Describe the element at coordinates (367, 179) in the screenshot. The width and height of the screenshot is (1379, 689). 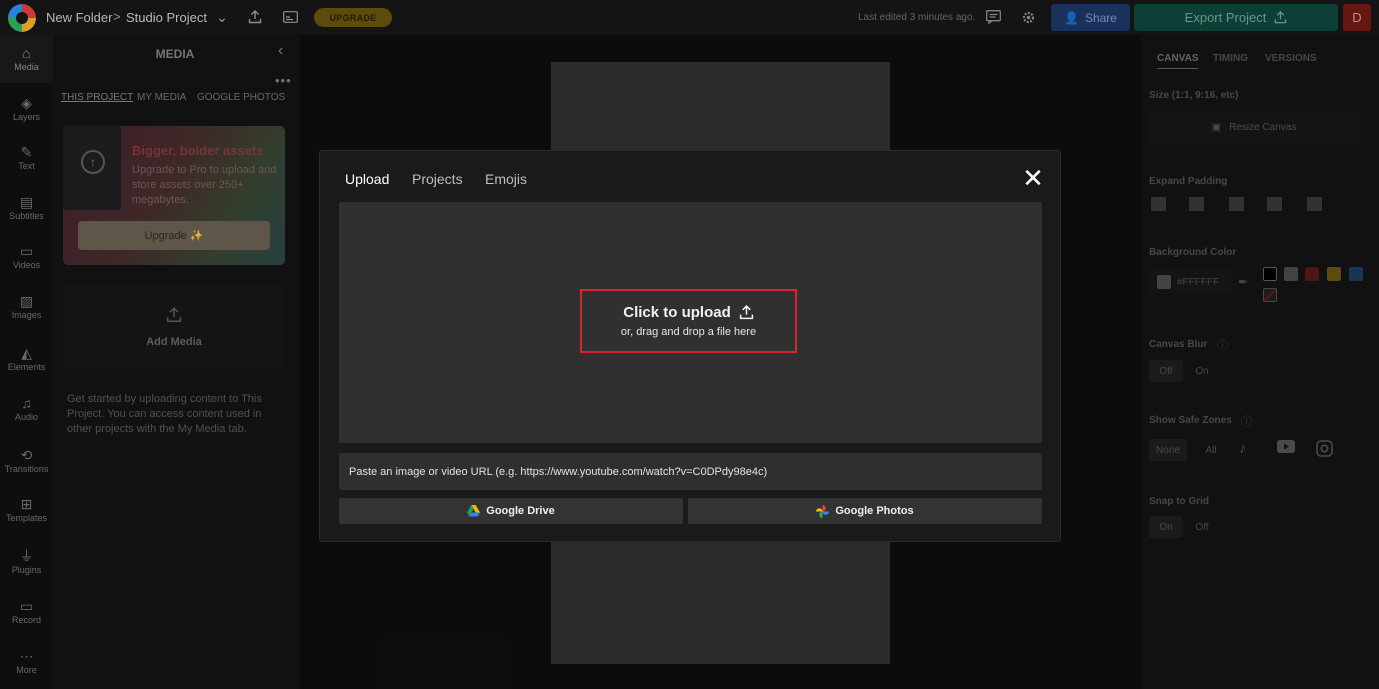
I see `tab-upload: Upload` at that location.